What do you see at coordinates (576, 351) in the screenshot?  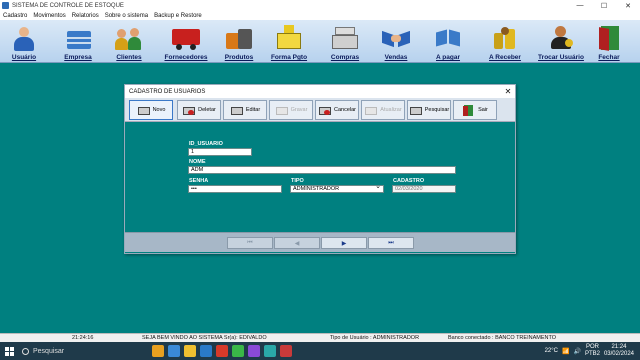 I see `volume-icon: 🔊` at bounding box center [576, 351].